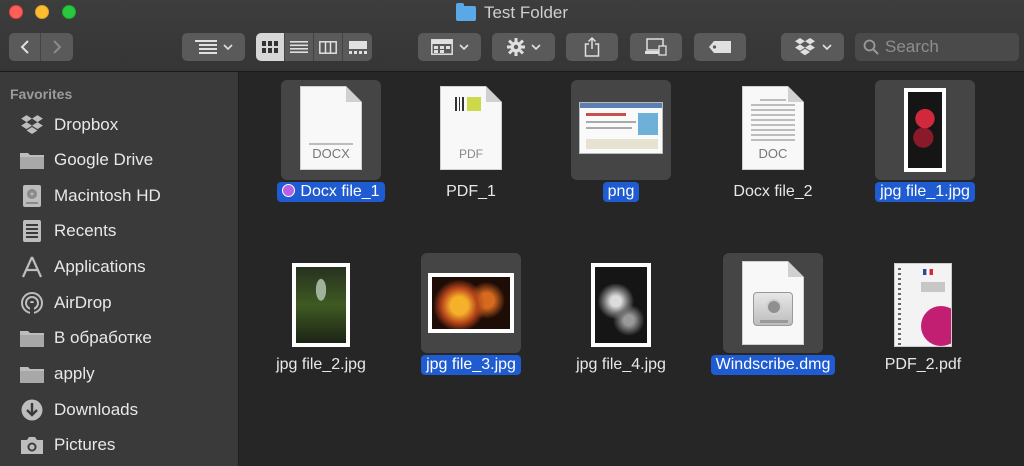  Describe the element at coordinates (32, 196) in the screenshot. I see `hard-drive-icon` at that location.